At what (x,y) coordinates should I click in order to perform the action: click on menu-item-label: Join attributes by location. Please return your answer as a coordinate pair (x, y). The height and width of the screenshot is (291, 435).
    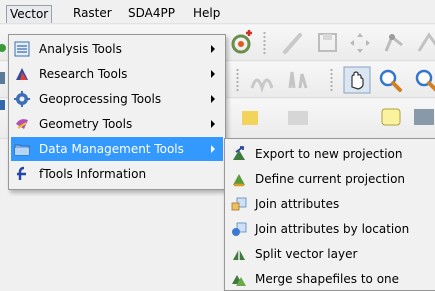
    Looking at the image, I should click on (332, 229).